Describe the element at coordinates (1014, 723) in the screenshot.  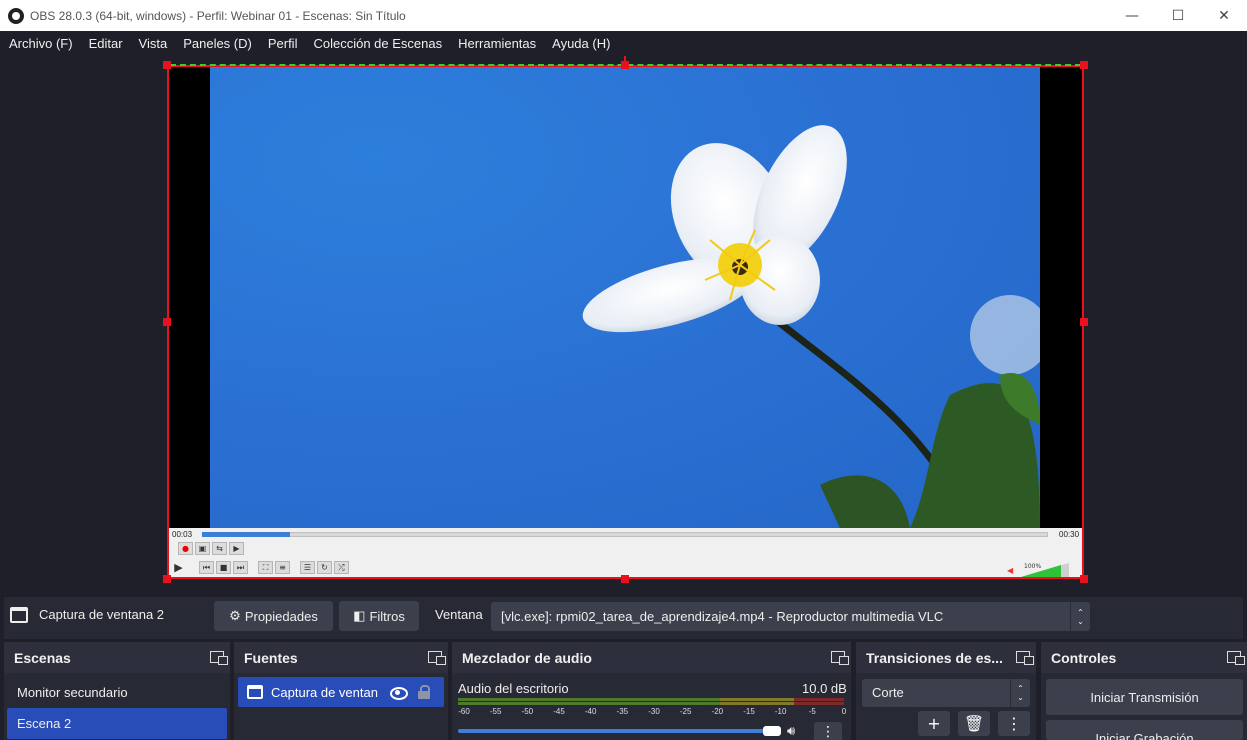
I see `transition-menu-button: ⋮` at that location.